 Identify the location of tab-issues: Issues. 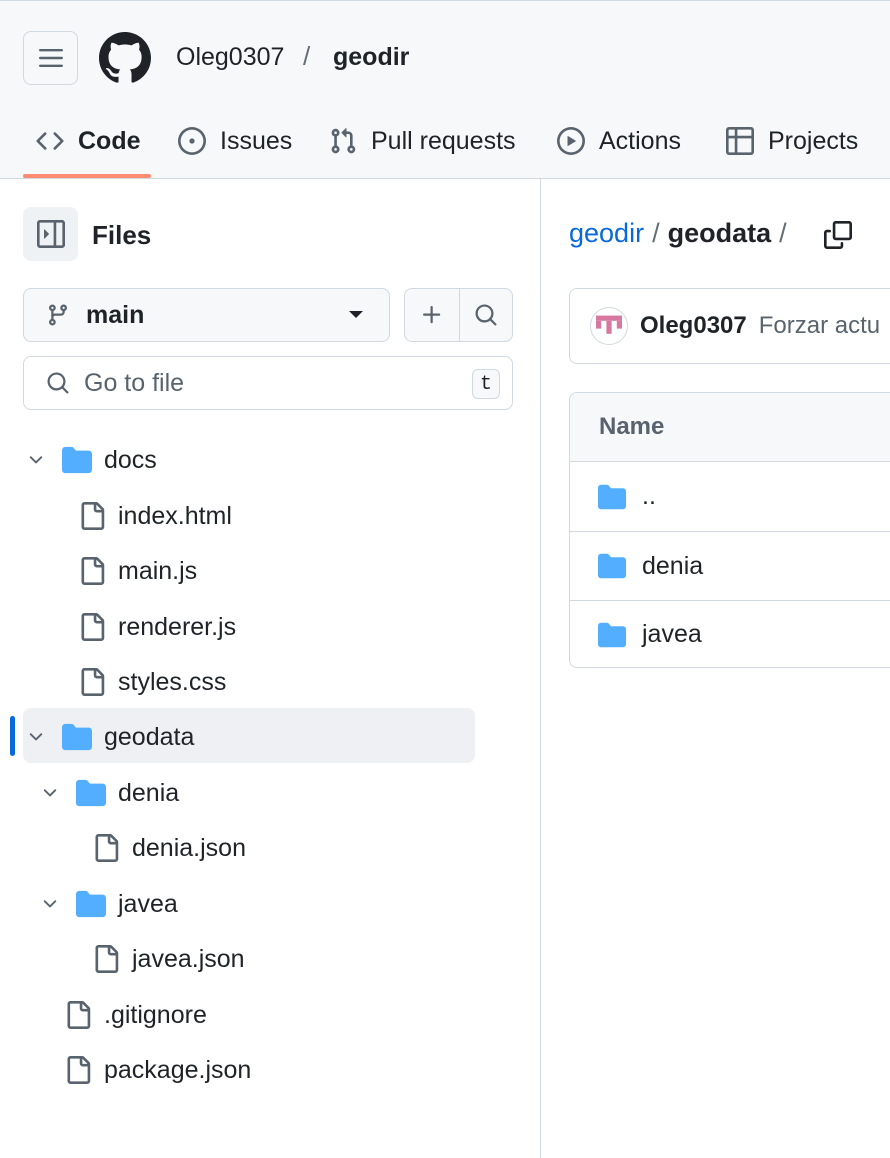
(235, 141).